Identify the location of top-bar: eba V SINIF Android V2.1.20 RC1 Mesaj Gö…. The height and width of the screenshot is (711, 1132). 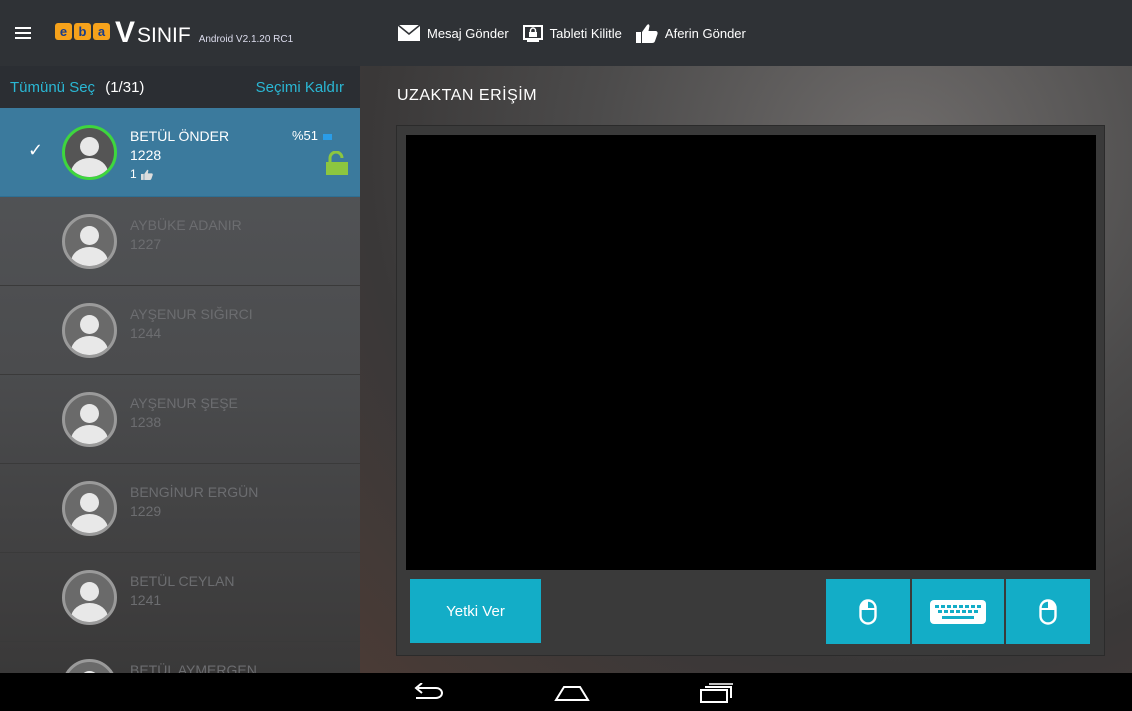
(566, 33).